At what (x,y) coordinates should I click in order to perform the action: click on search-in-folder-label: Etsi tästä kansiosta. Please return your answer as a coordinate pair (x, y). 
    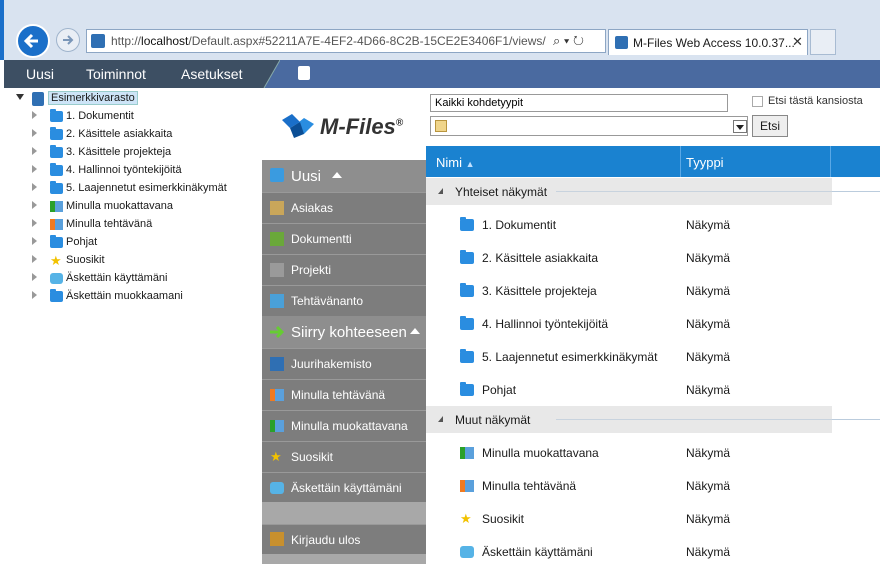
    Looking at the image, I should click on (815, 101).